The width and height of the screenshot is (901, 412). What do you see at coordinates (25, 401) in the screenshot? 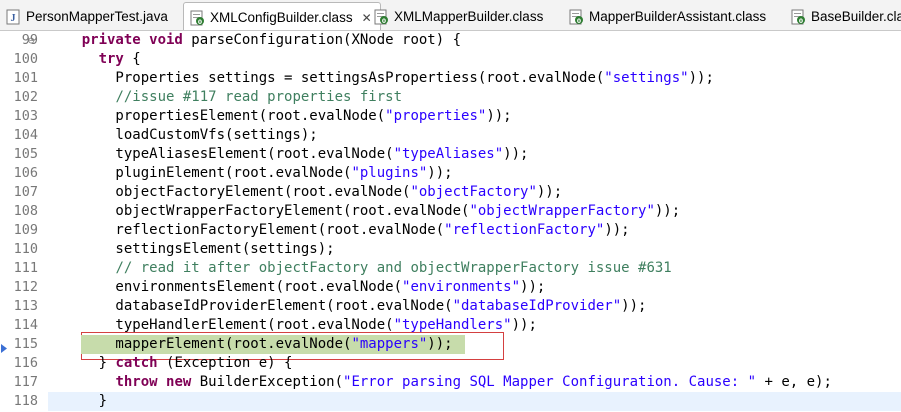
I see `line-number: 118` at bounding box center [25, 401].